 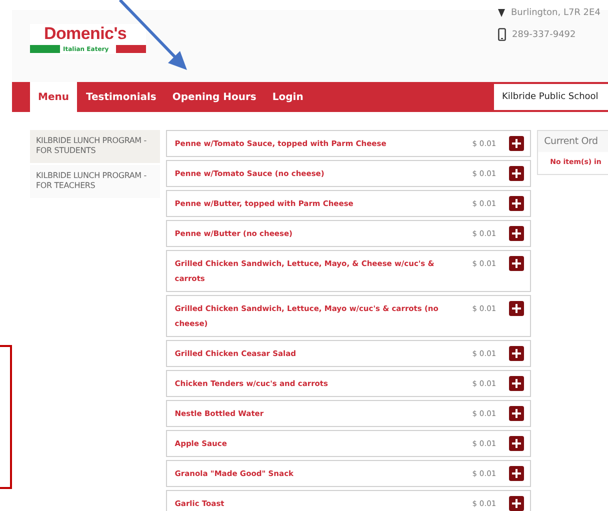 I want to click on phone-number: 289-337-9492, so click(x=544, y=35).